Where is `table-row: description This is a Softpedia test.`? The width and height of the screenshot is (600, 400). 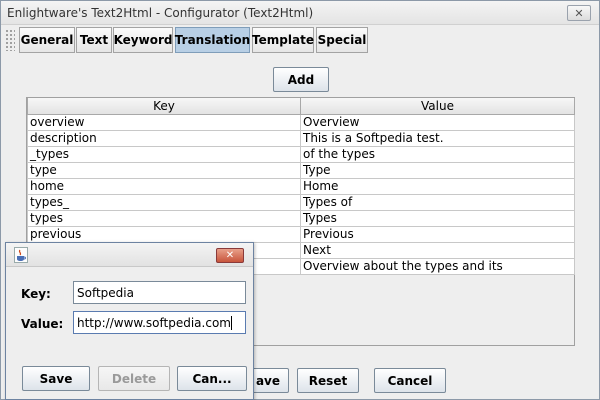
table-row: description This is a Softpedia test. is located at coordinates (301, 138).